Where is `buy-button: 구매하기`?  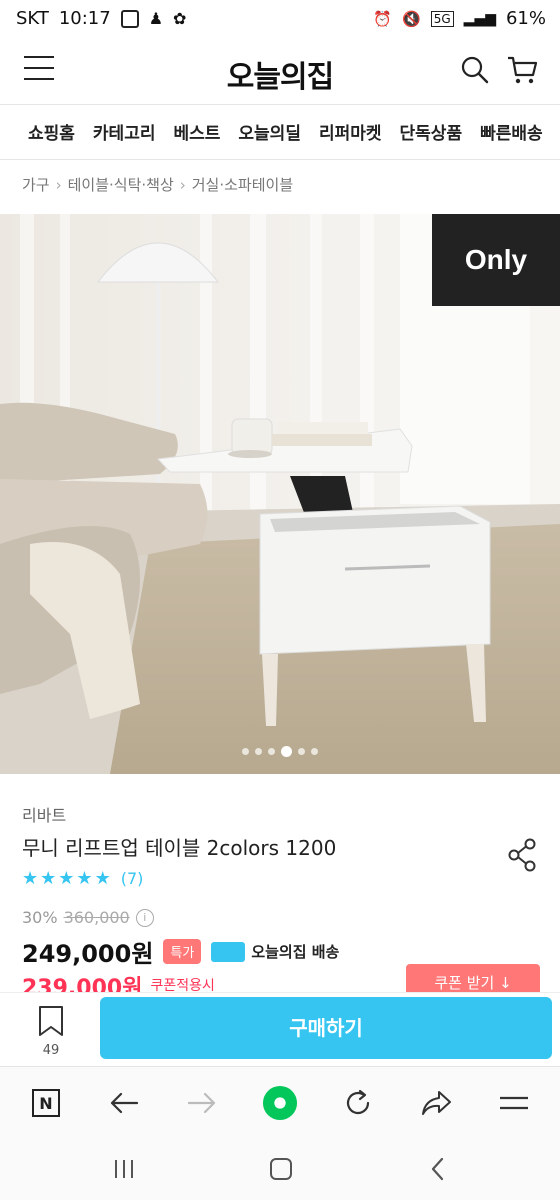 buy-button: 구매하기 is located at coordinates (326, 1028).